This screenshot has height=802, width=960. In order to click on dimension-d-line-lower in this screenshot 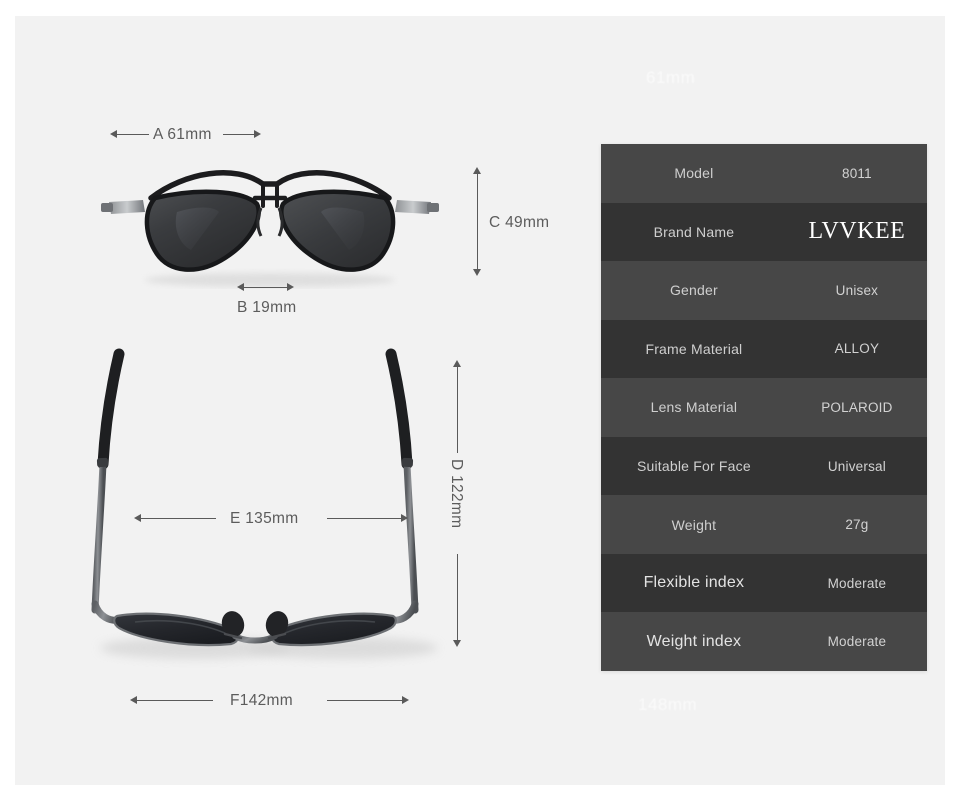, I will do `click(457, 597)`.